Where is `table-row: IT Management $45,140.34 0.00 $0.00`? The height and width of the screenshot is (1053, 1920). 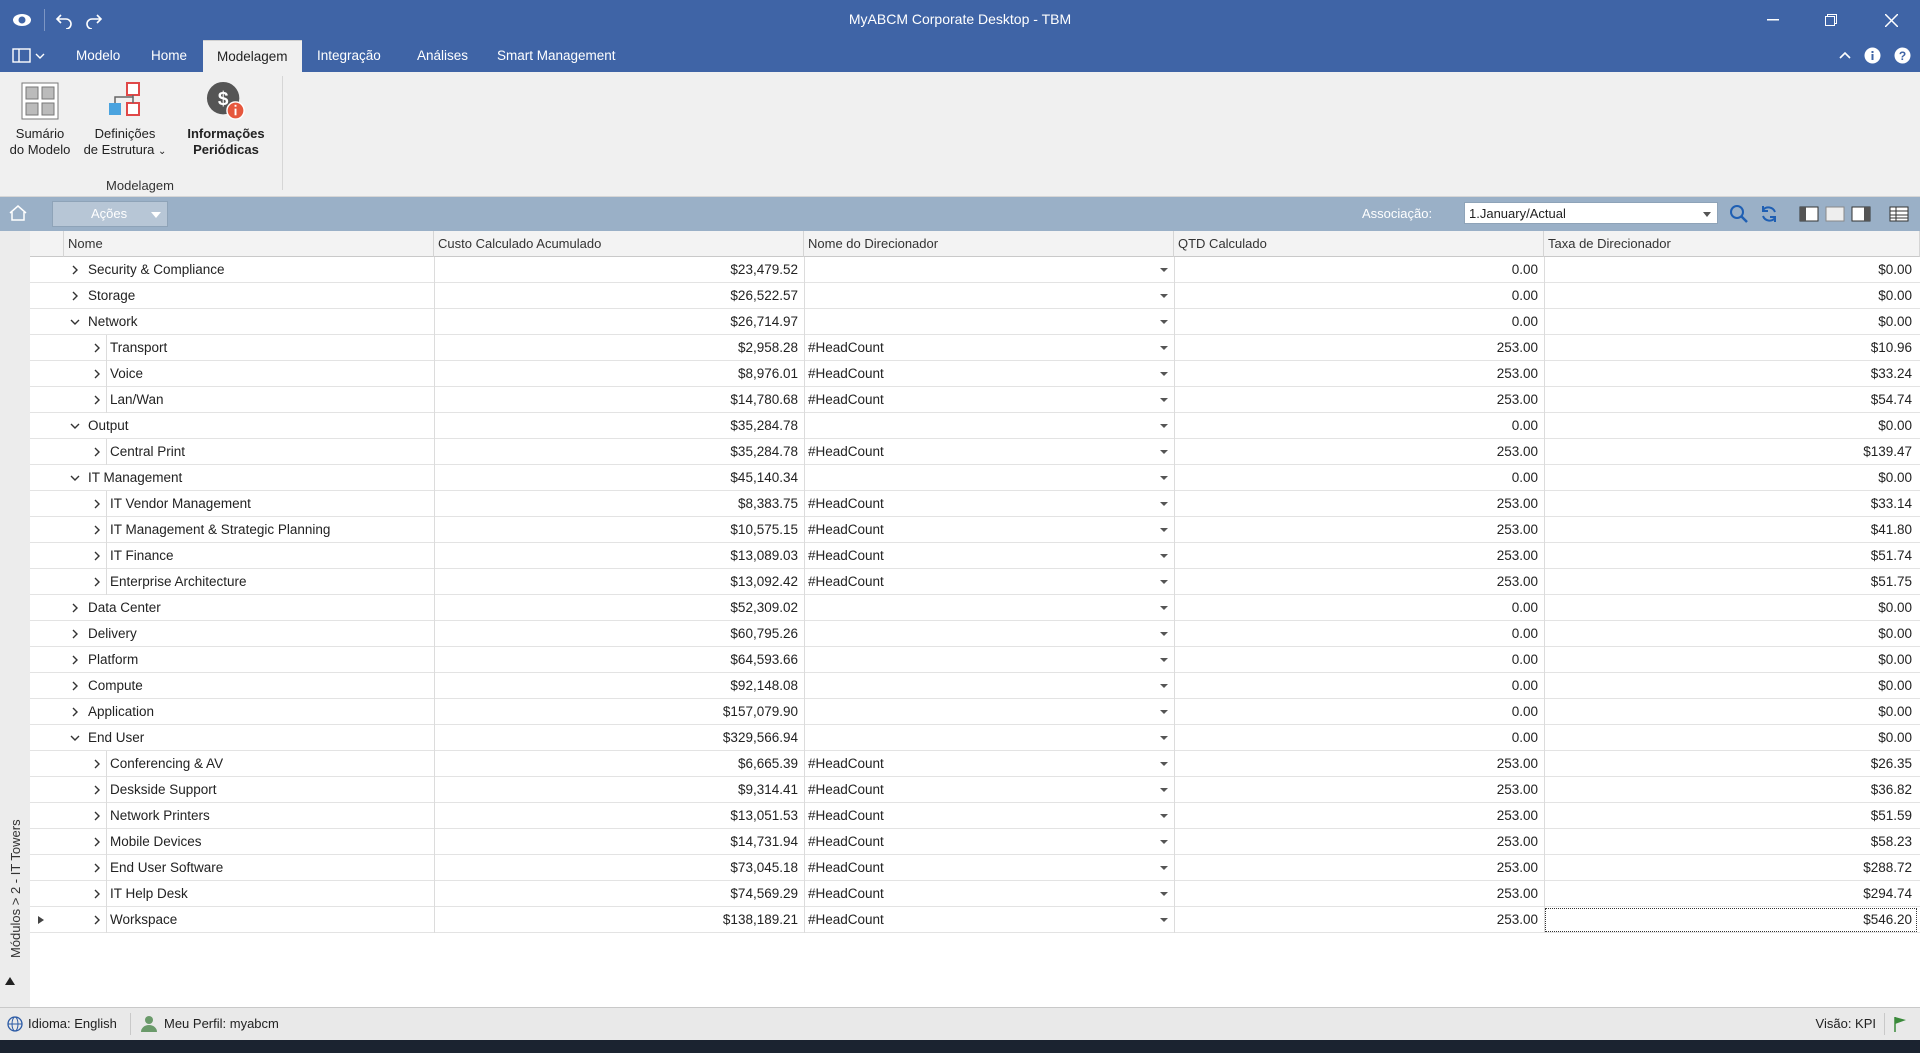 table-row: IT Management $45,140.34 0.00 $0.00 is located at coordinates (975, 478).